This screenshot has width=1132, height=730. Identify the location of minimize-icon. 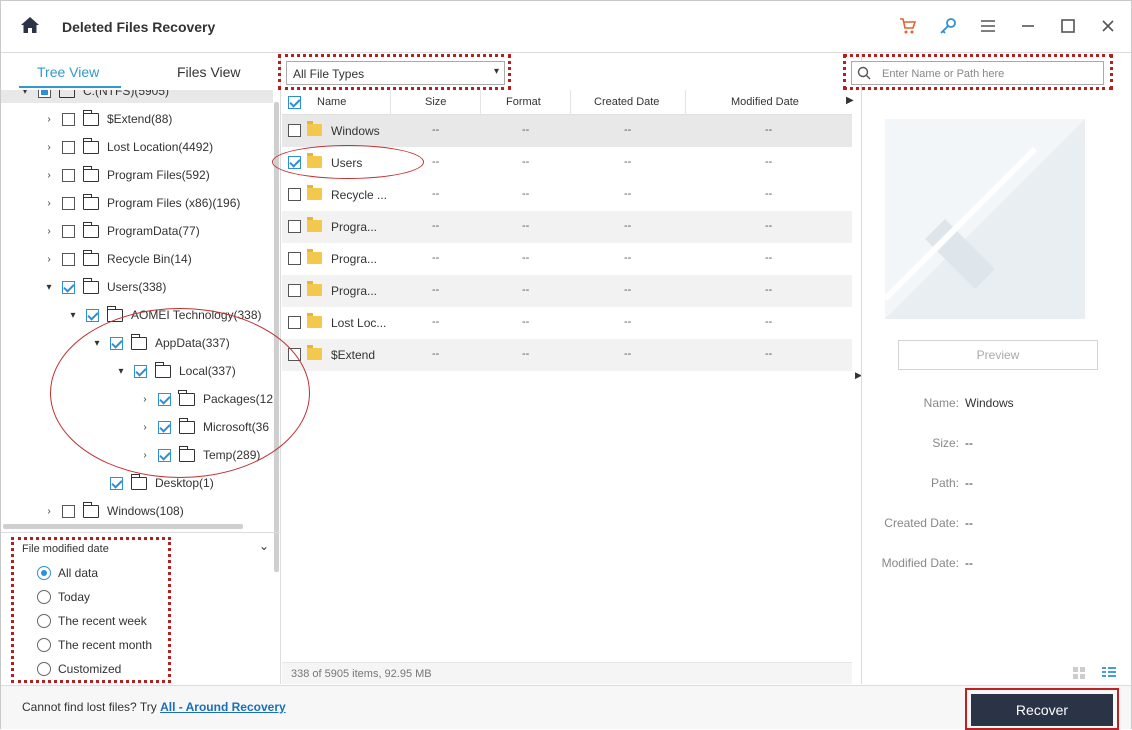
(1028, 26).